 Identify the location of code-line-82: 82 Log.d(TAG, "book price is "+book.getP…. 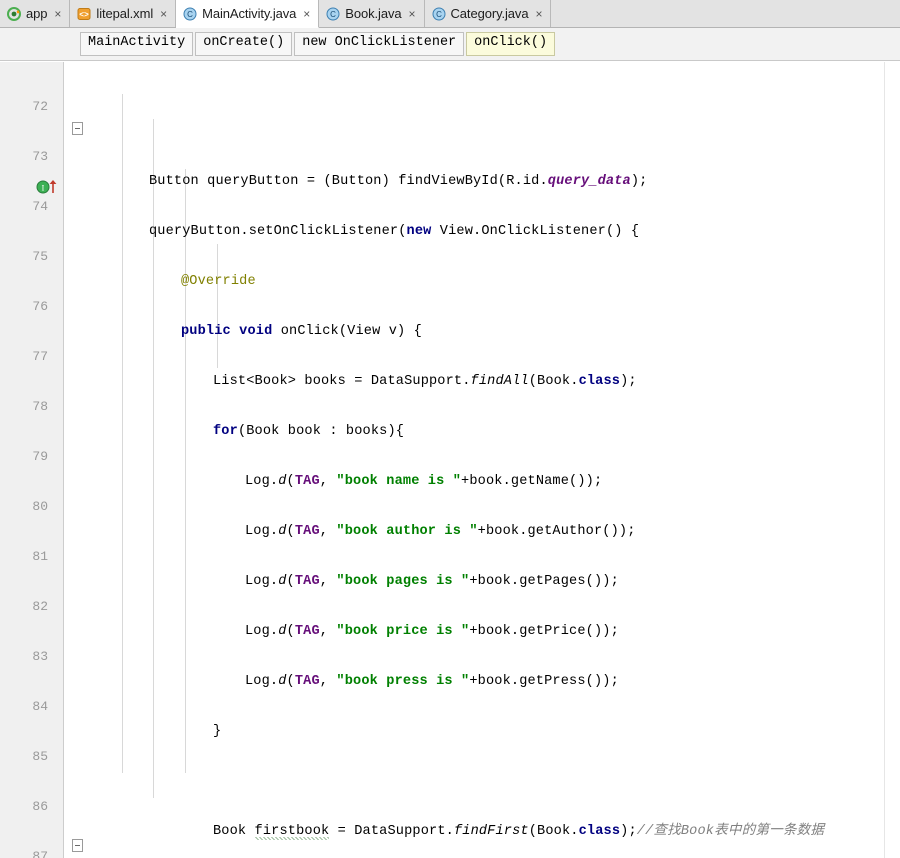
(450, 604).